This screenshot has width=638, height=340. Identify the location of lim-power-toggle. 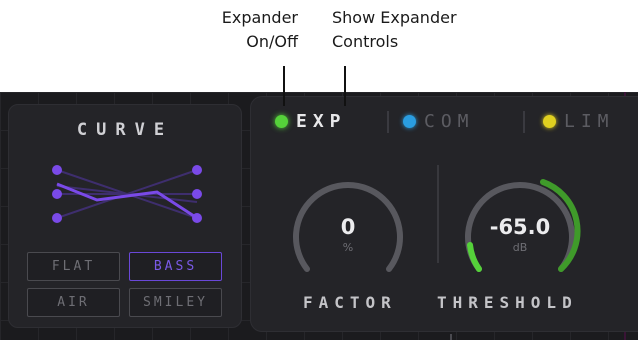
(549, 121).